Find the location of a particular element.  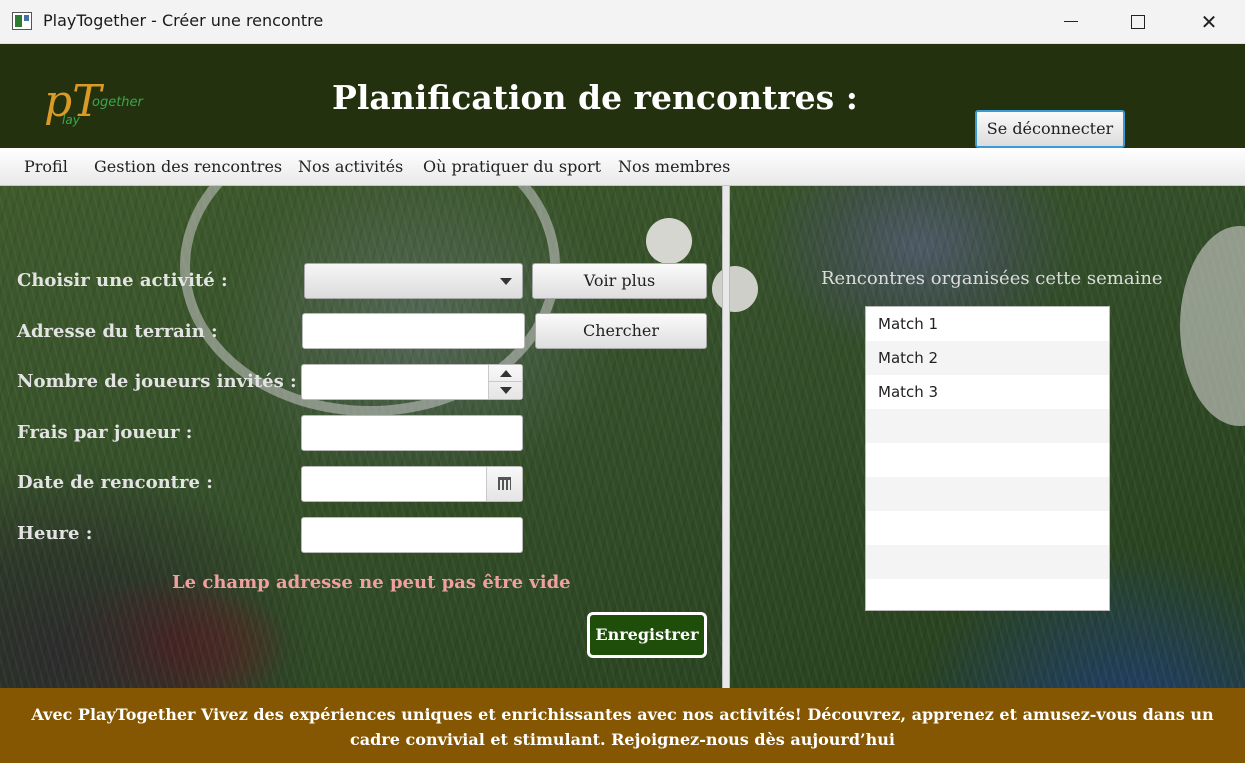

maximize-icon is located at coordinates (1139, 22).